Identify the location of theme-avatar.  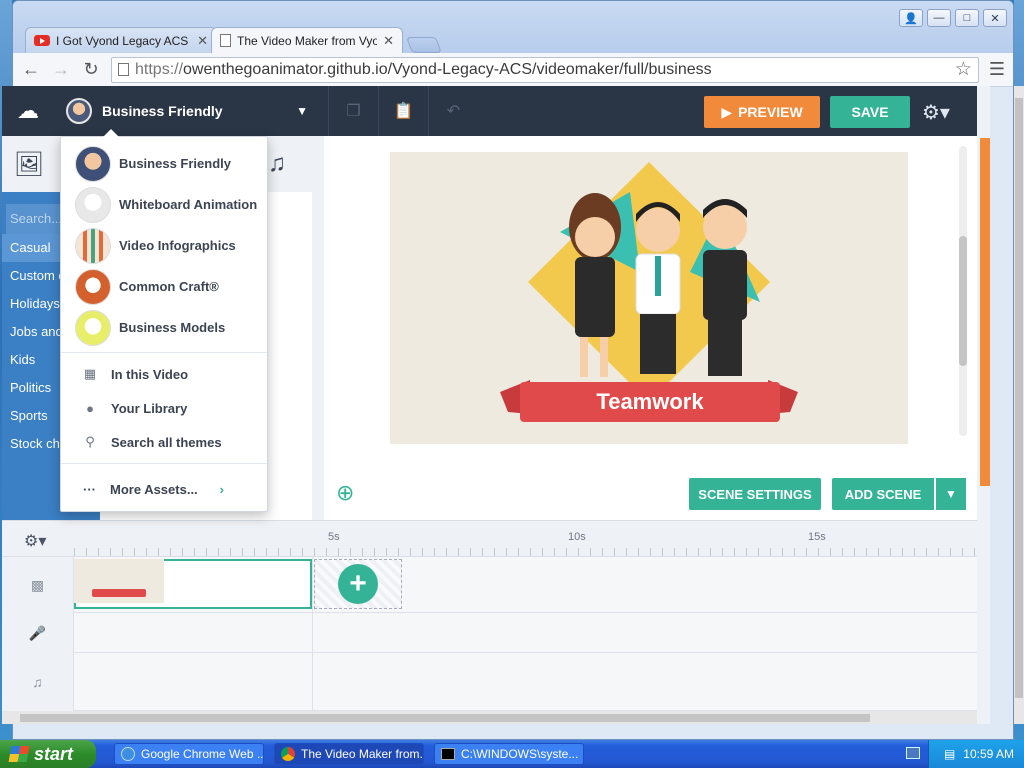
(79, 111).